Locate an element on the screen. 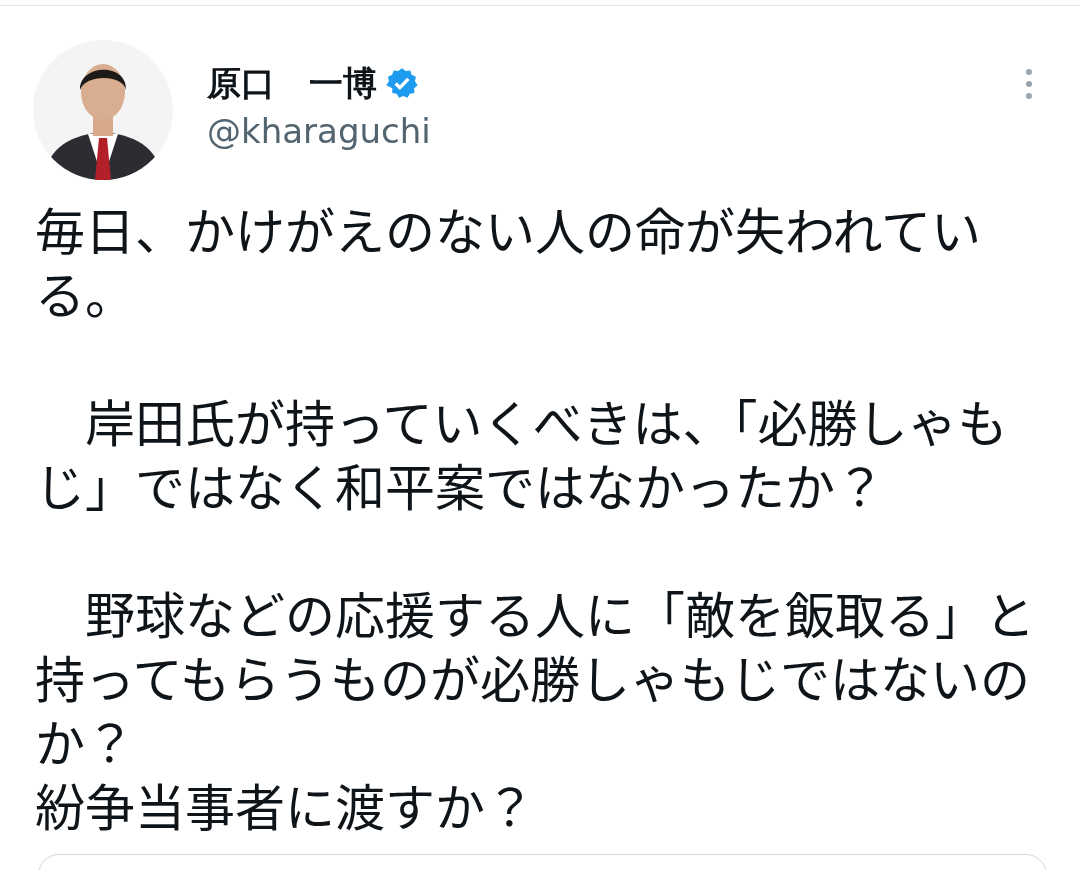  tweet-text: 毎日、かけがえのない人の命が失われている。 is located at coordinates (508, 260).